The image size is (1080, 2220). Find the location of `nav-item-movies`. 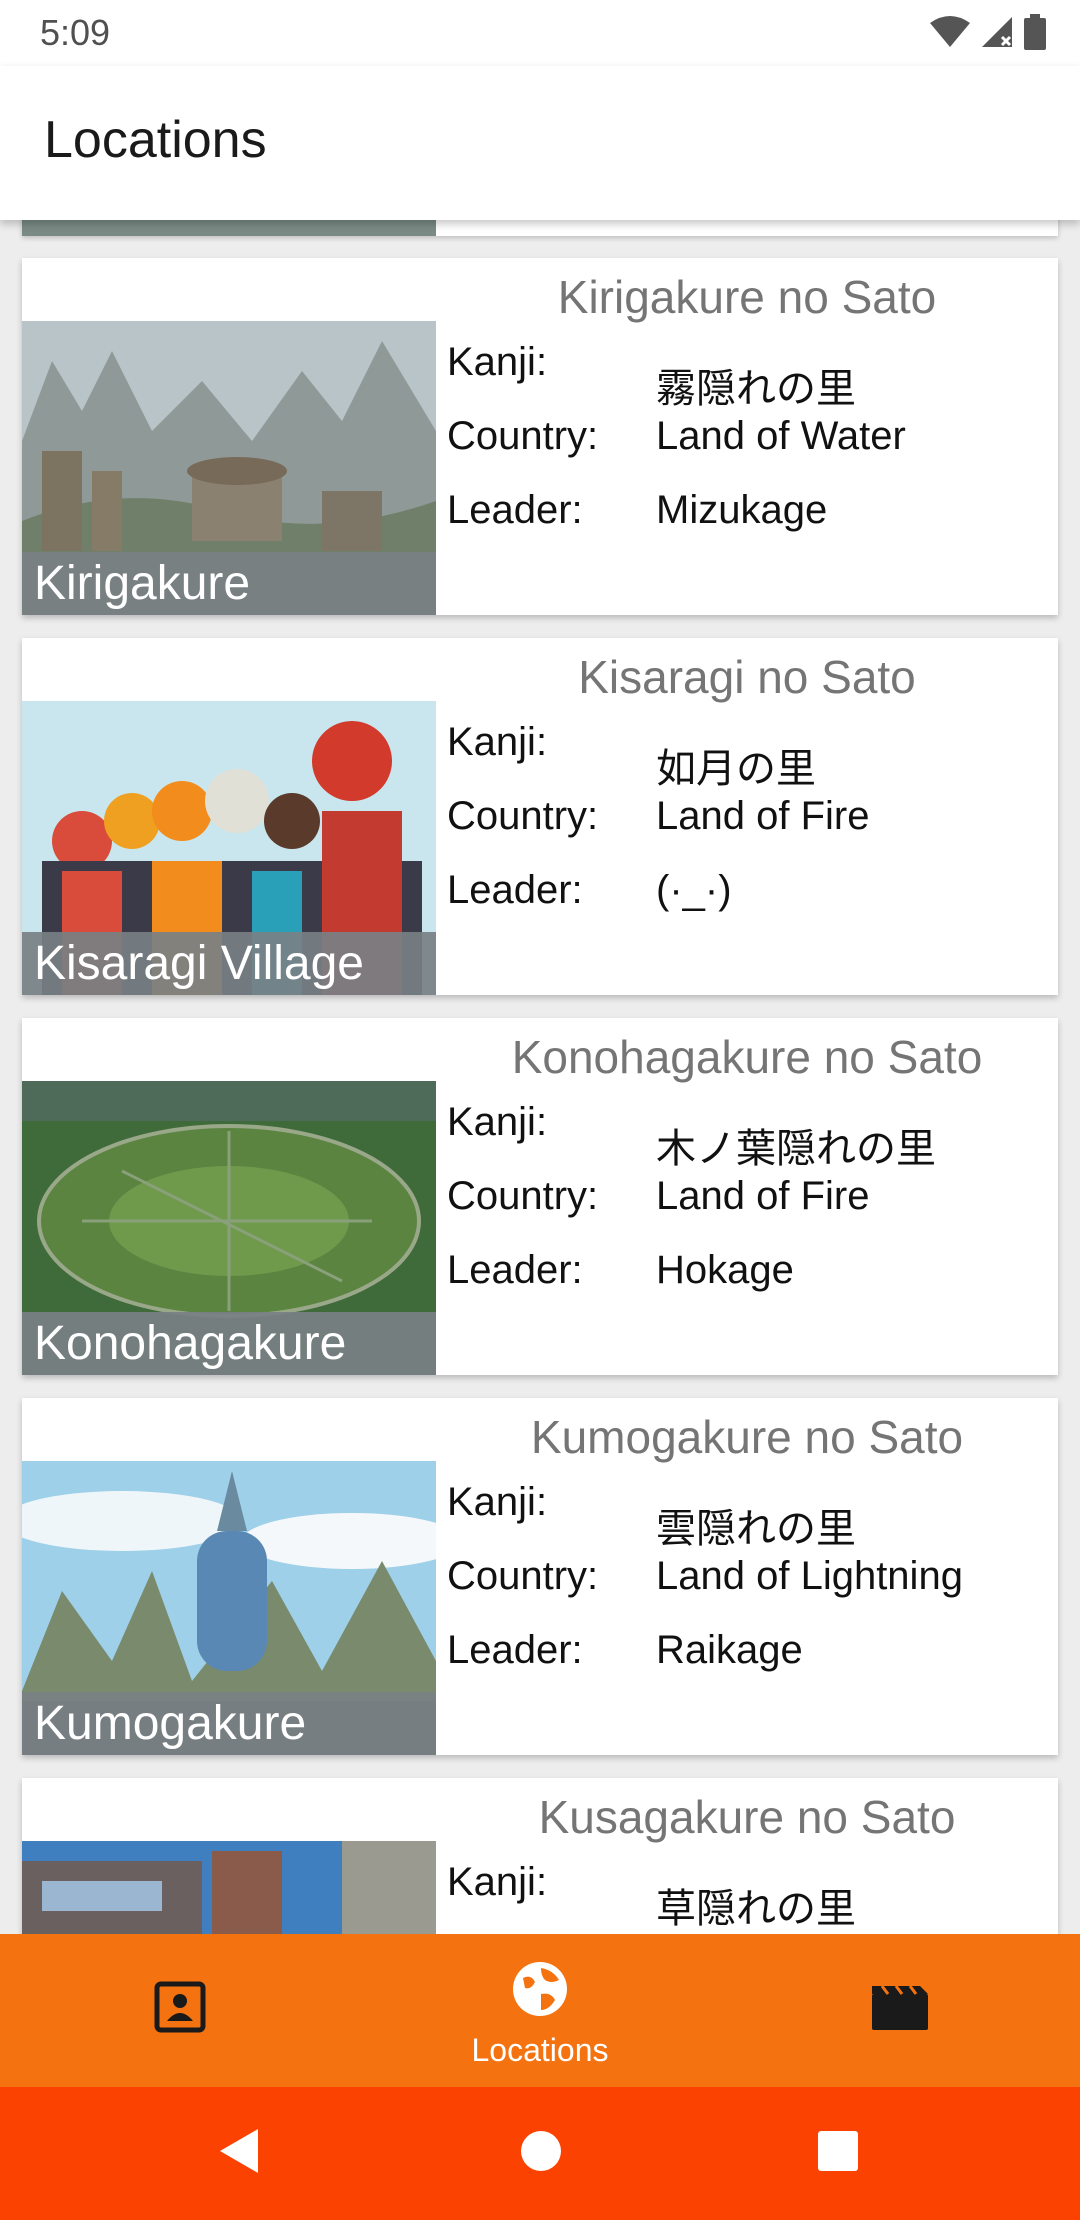

nav-item-movies is located at coordinates (900, 2010).